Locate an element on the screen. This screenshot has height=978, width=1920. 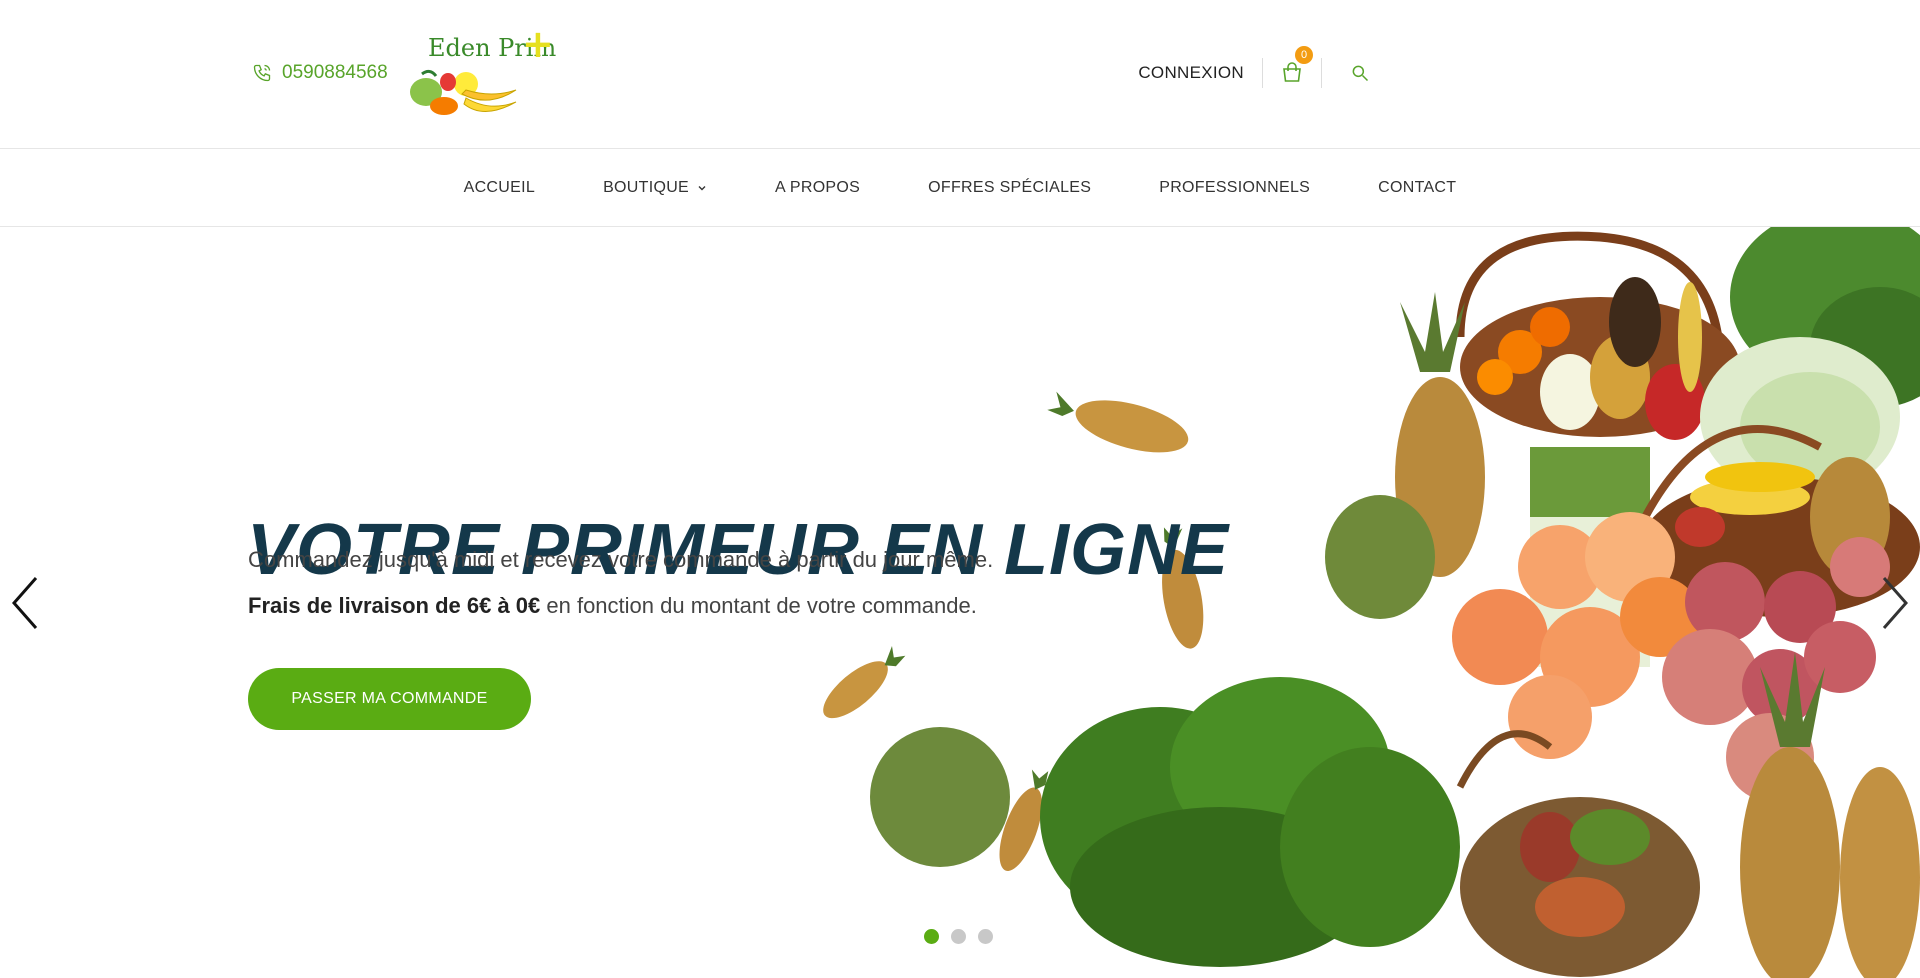
order-button: PASSER MA COMMANDE is located at coordinates (389, 699).